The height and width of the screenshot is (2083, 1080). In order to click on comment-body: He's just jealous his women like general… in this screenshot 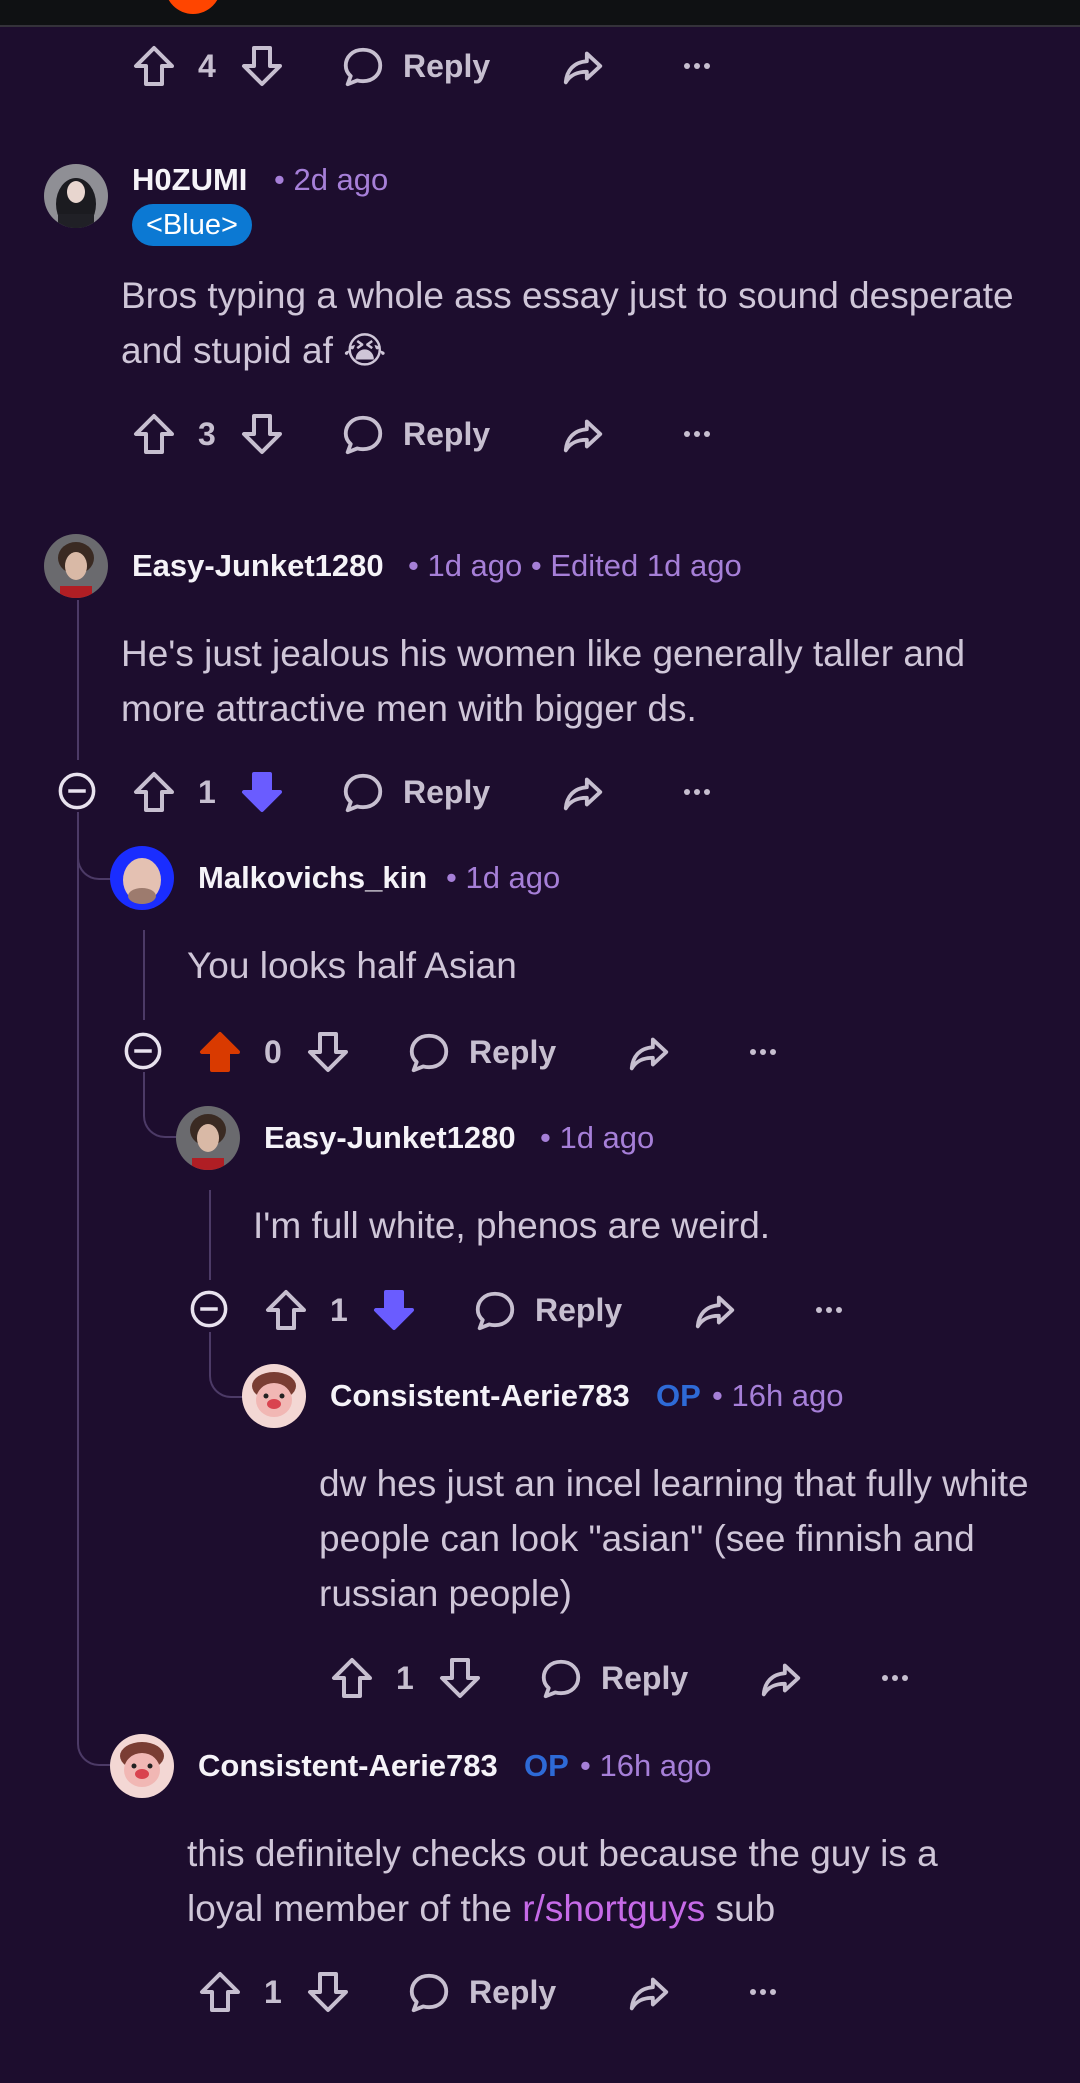, I will do `click(543, 681)`.